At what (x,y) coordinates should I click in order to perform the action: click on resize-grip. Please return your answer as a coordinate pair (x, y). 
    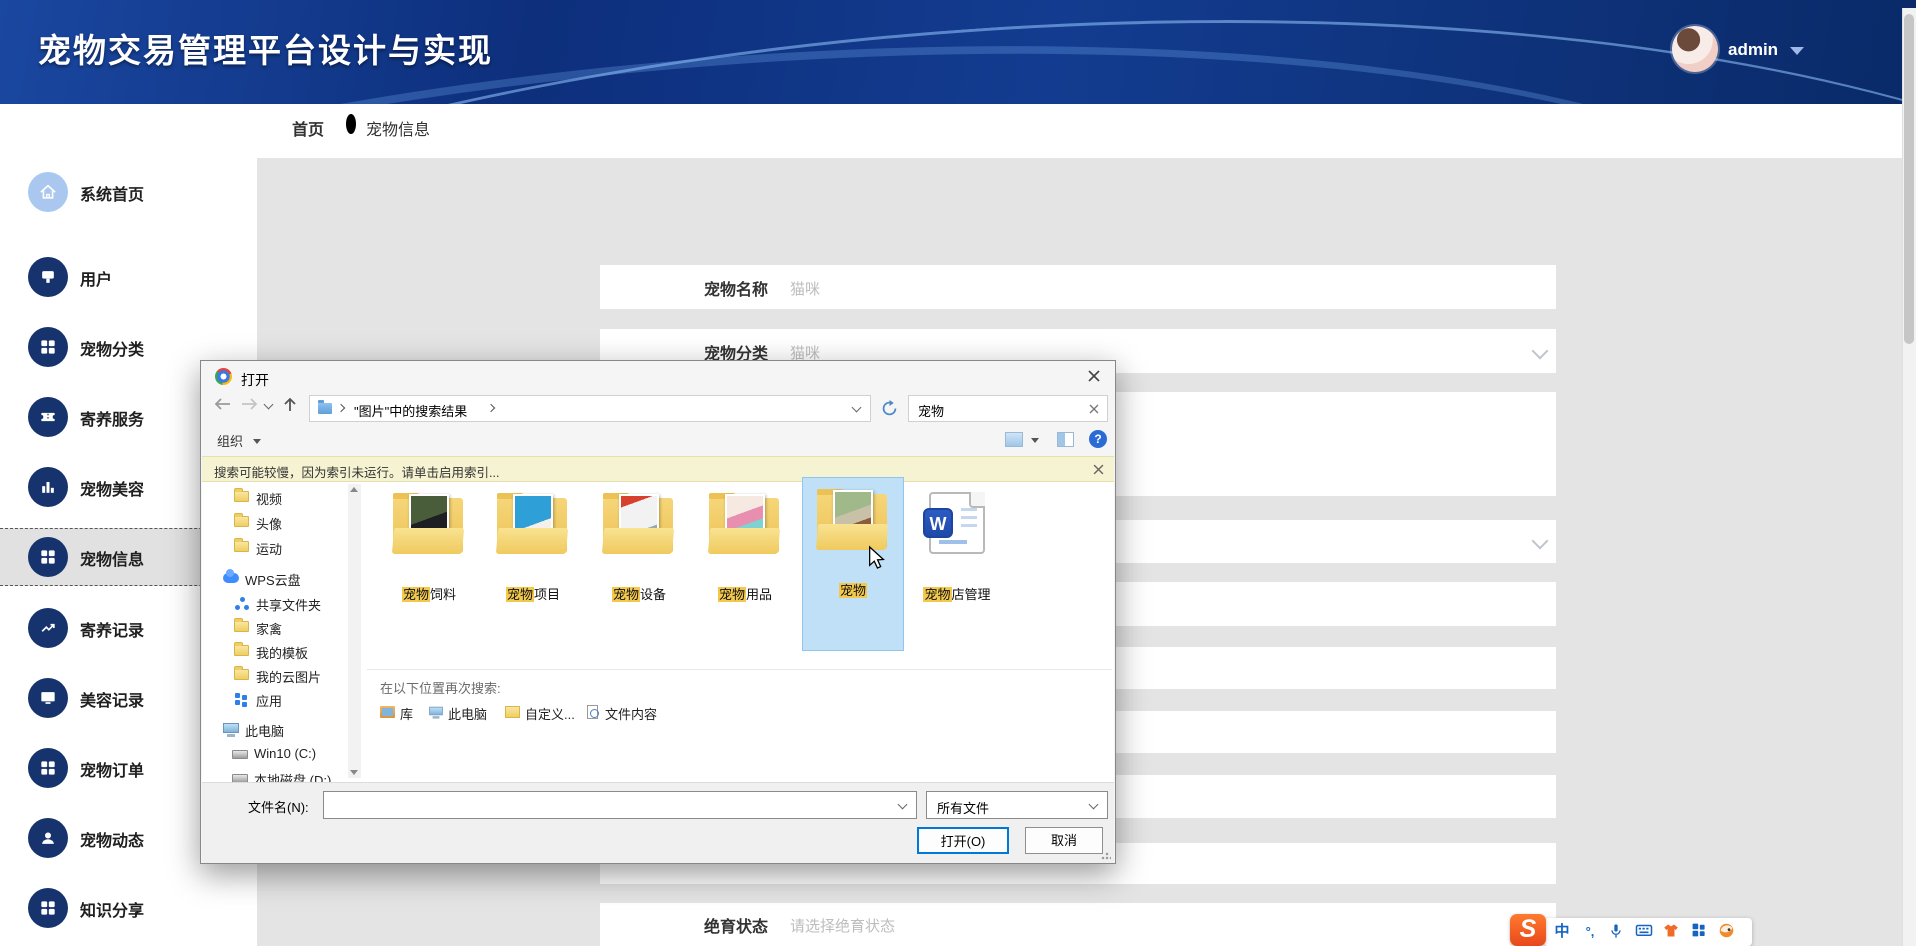
    Looking at the image, I should click on (1106, 855).